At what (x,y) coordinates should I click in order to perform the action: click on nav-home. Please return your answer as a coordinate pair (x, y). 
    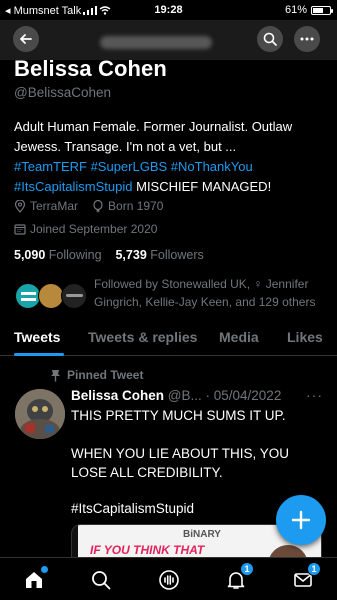
    Looking at the image, I should click on (35, 579).